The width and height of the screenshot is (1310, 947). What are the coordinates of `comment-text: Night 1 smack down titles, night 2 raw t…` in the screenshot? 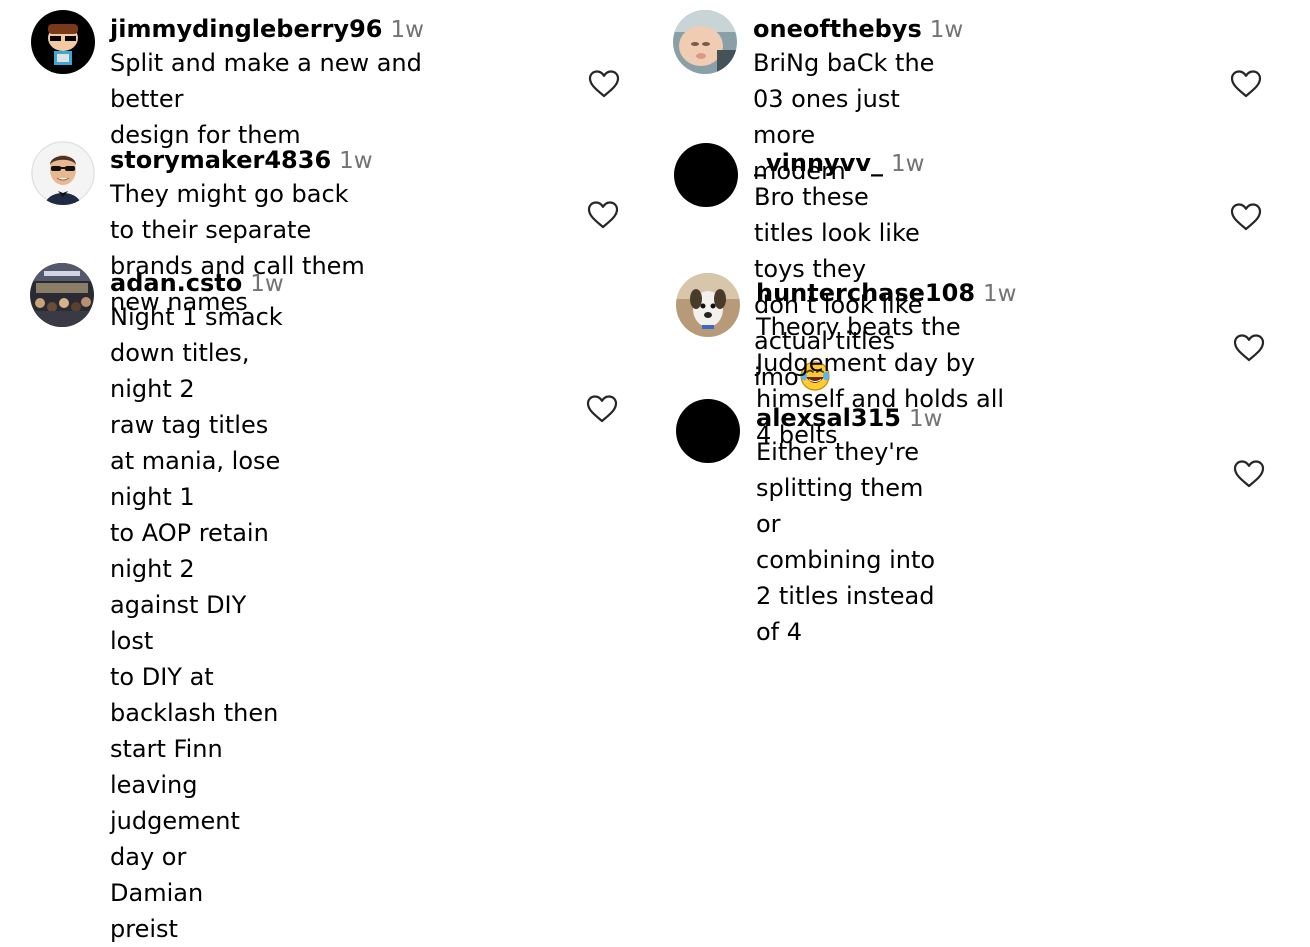 It's located at (196, 623).